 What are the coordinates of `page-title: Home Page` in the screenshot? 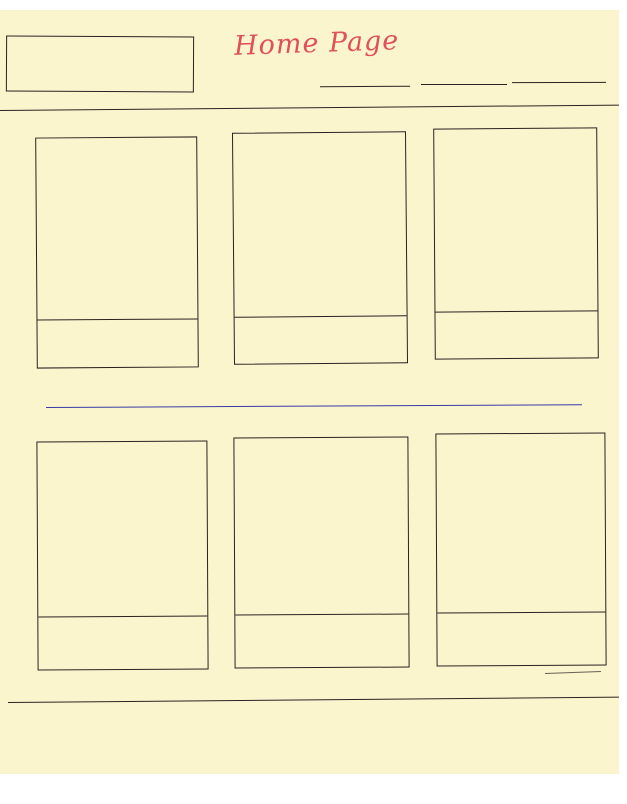 It's located at (316, 43).